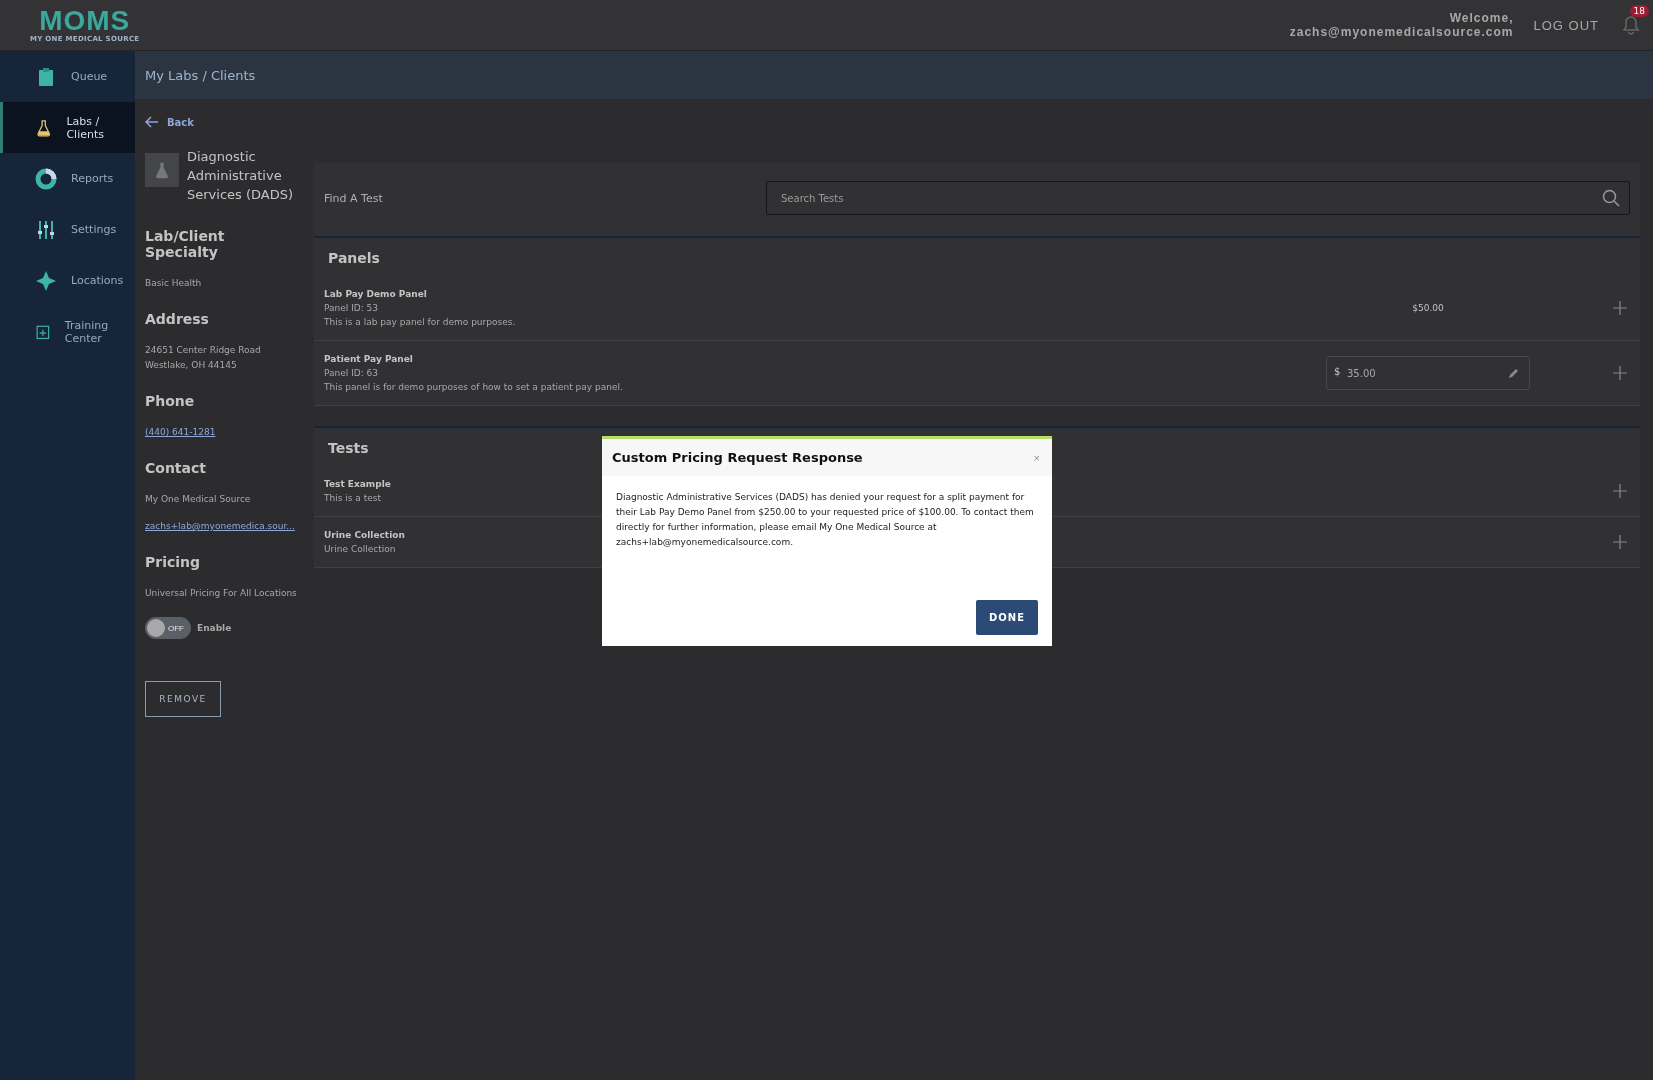  I want to click on sidebar-item: Settings, so click(67, 229).